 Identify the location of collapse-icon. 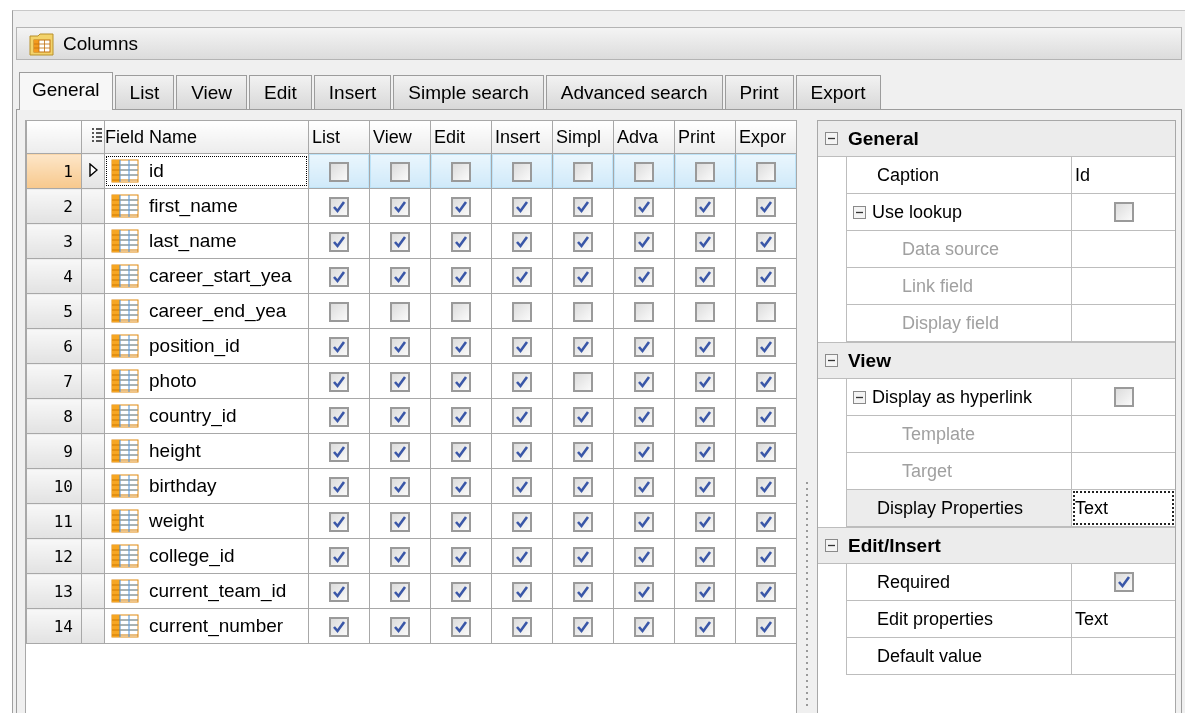
(831, 545).